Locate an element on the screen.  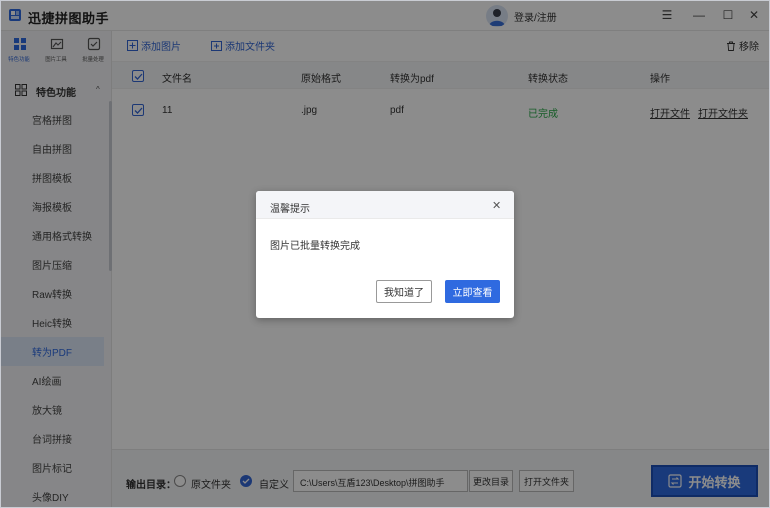
view-now-button: 立即查看 is located at coordinates (472, 291).